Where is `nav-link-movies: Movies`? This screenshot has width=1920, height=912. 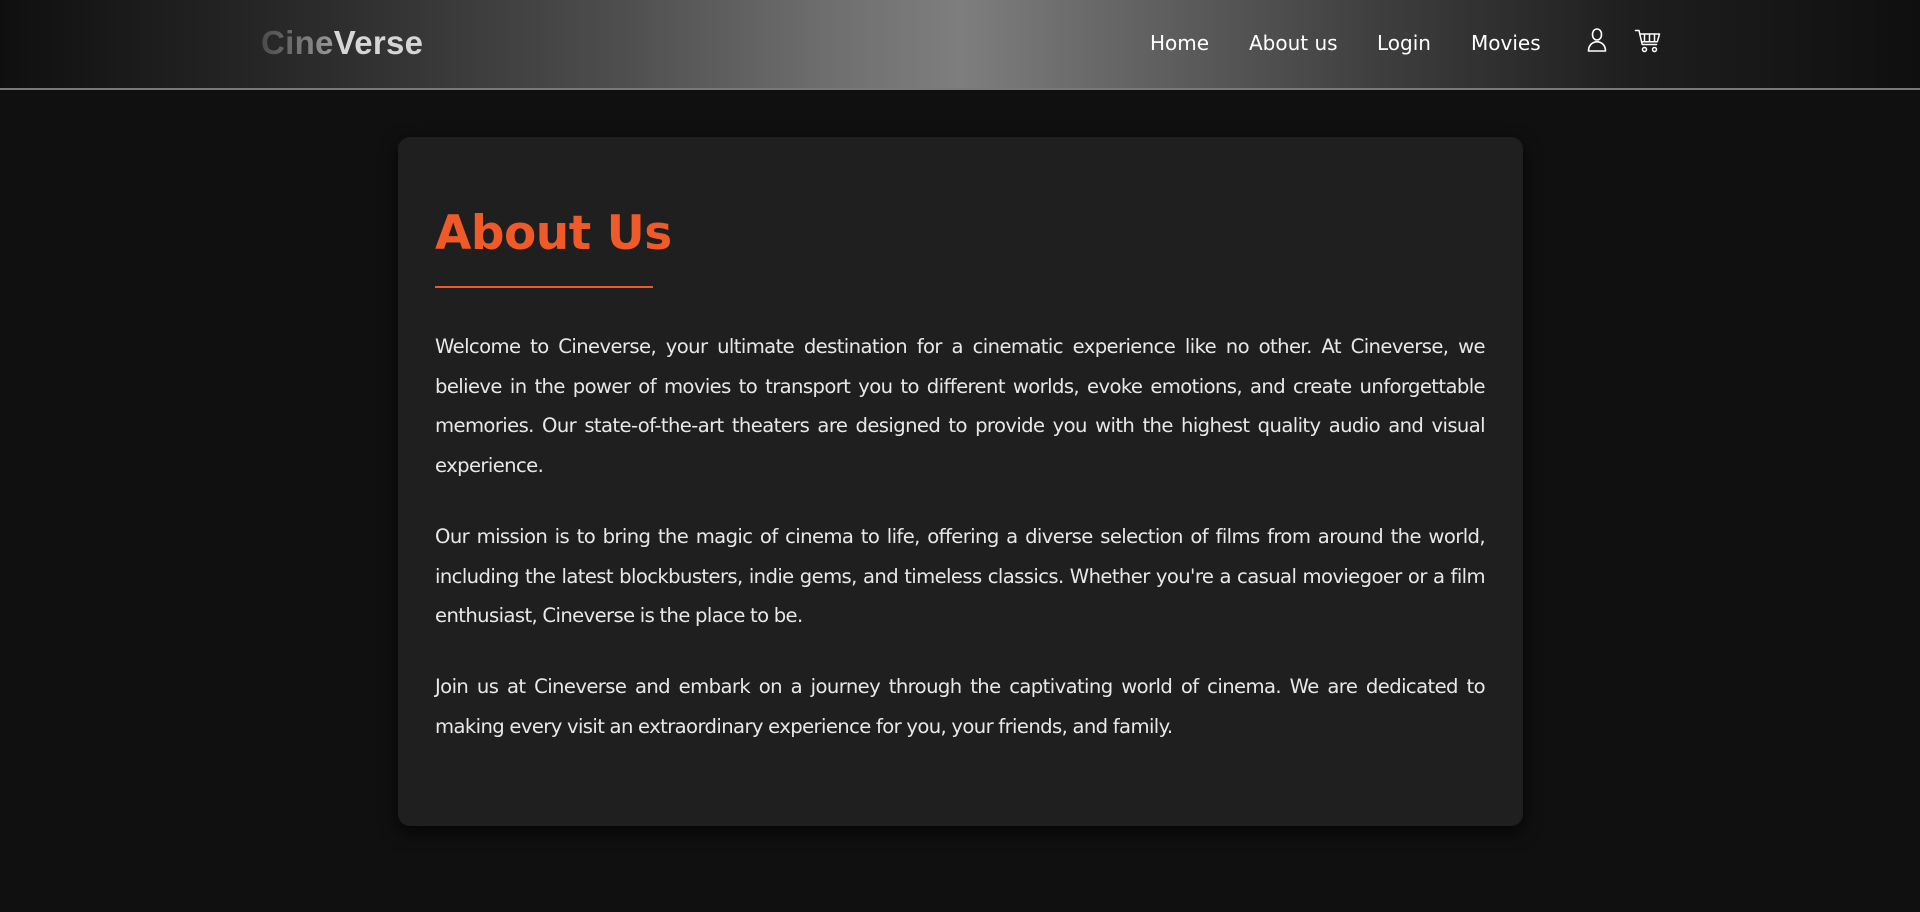
nav-link-movies: Movies is located at coordinates (1506, 43).